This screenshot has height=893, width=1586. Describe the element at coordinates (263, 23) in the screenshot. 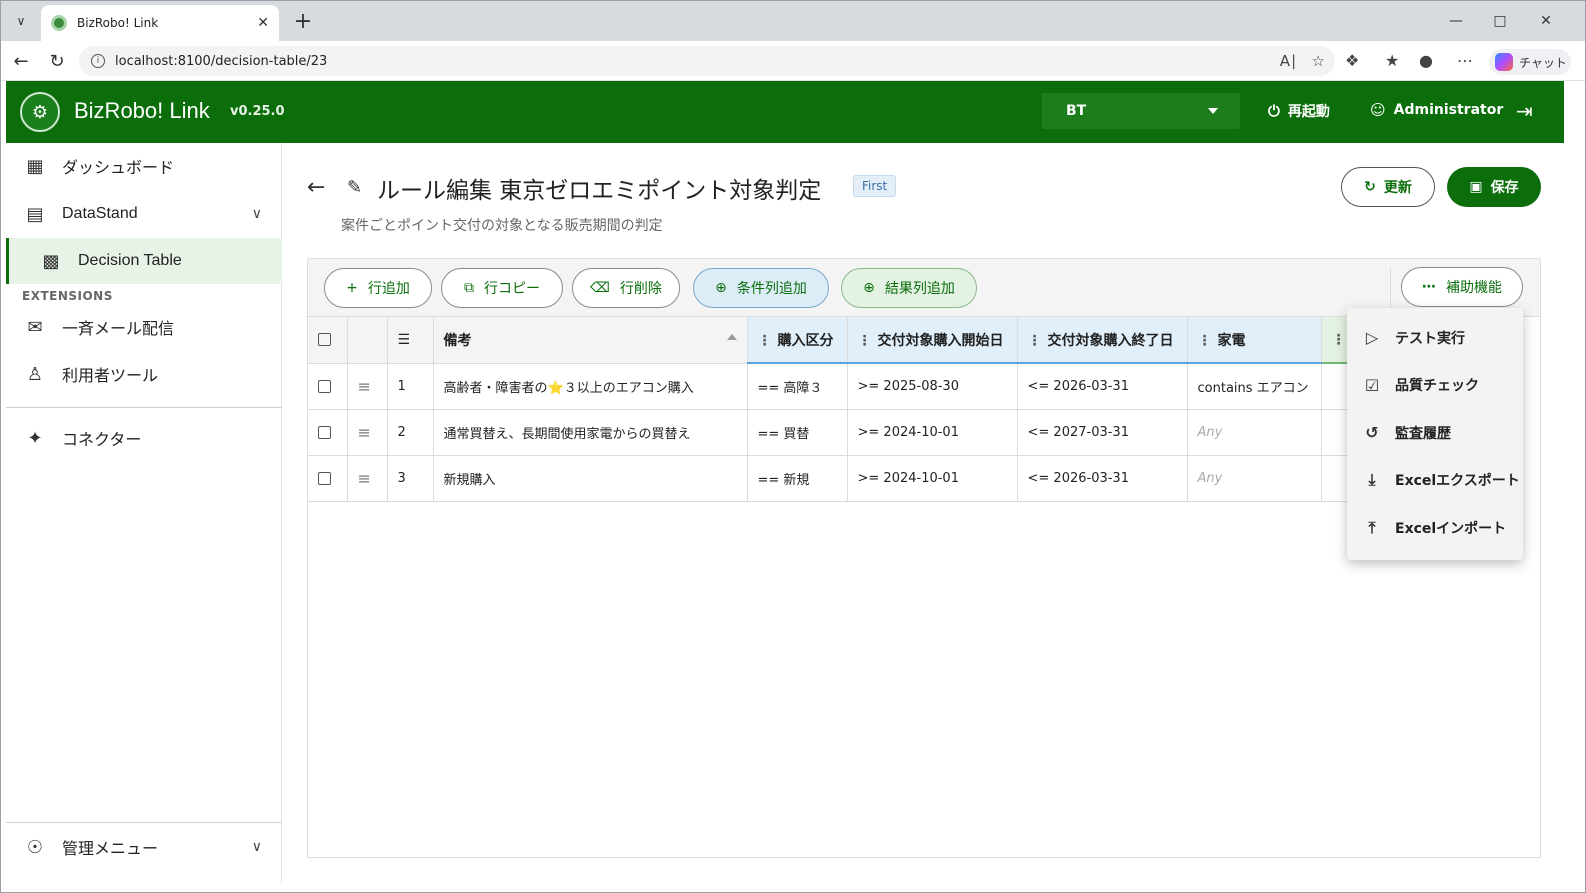

I see `close-icon: ✕` at that location.